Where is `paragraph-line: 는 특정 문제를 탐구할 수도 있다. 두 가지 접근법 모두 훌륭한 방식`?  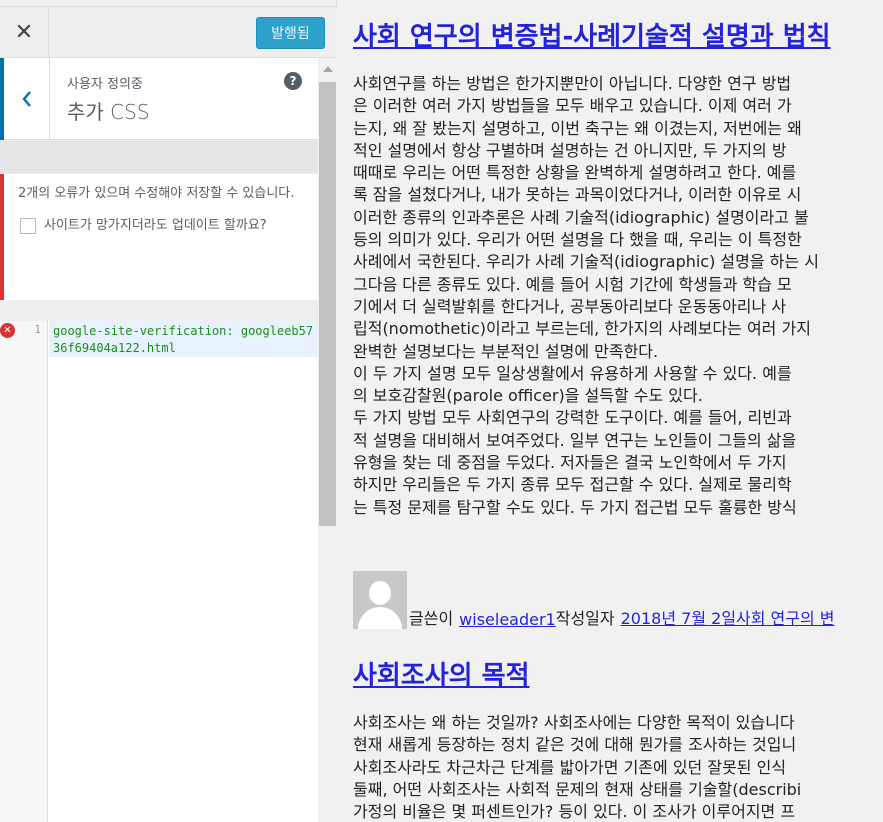
paragraph-line: 는 특정 문제를 탐구할 수도 있다. 두 가지 접근법 모두 훌륭한 방식 is located at coordinates (575, 507).